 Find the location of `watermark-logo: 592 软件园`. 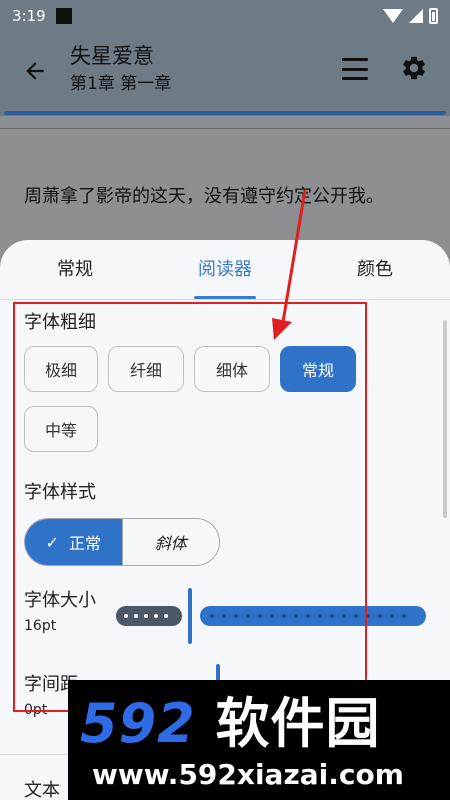

watermark-logo: 592 软件园 is located at coordinates (230, 724).